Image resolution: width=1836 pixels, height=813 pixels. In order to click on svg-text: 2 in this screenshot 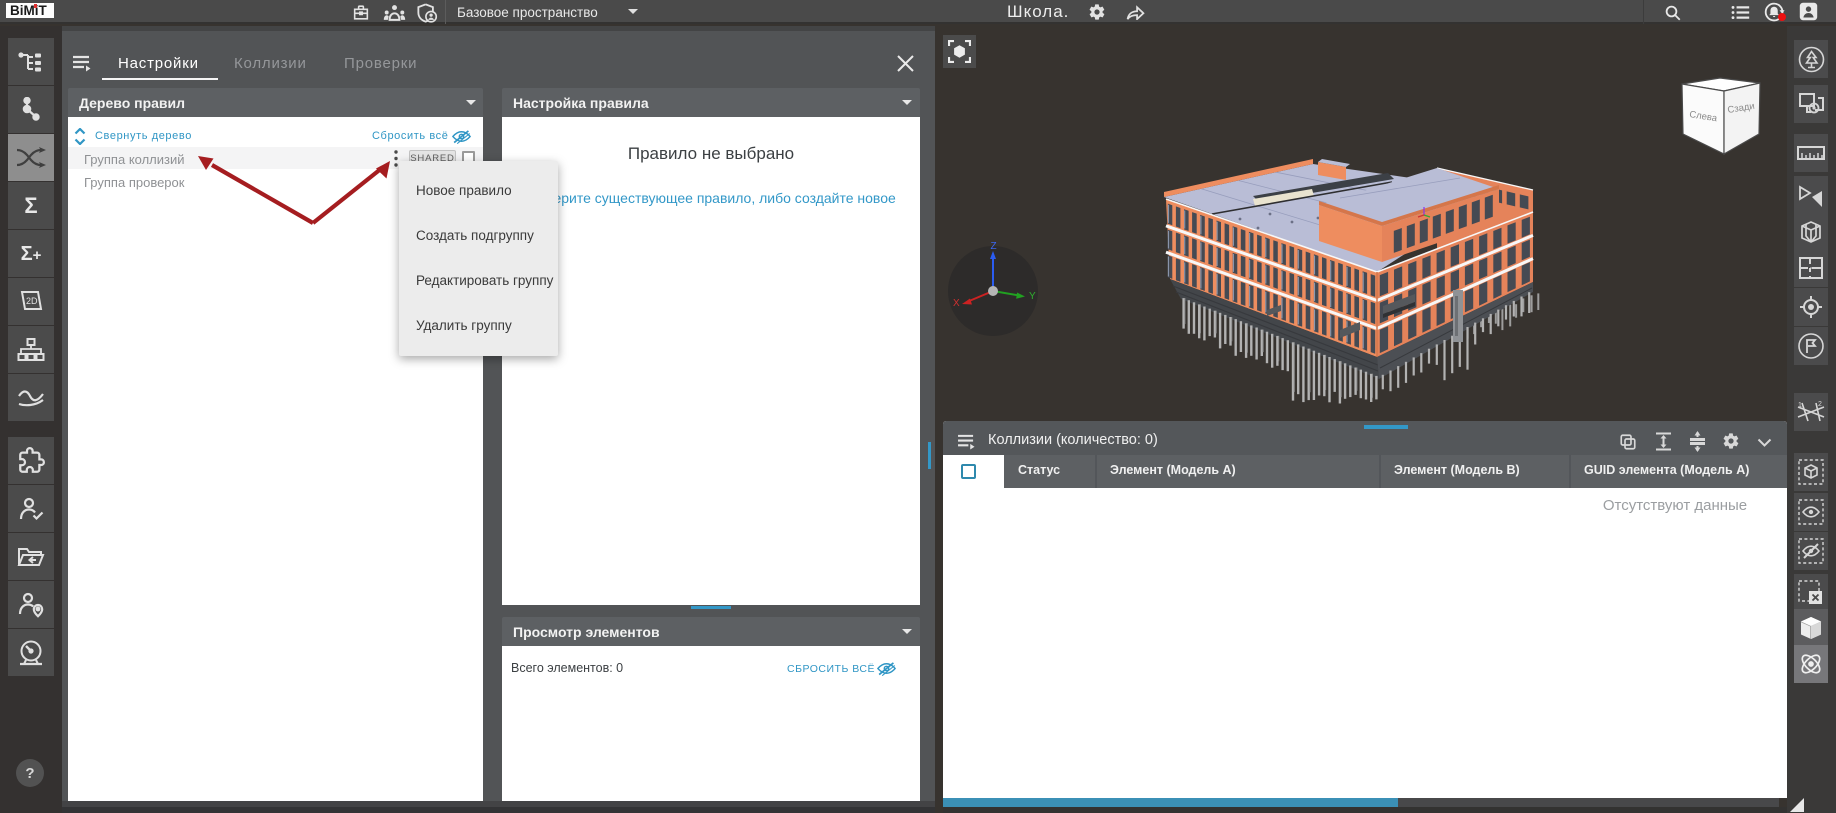, I will do `click(1820, 404)`.